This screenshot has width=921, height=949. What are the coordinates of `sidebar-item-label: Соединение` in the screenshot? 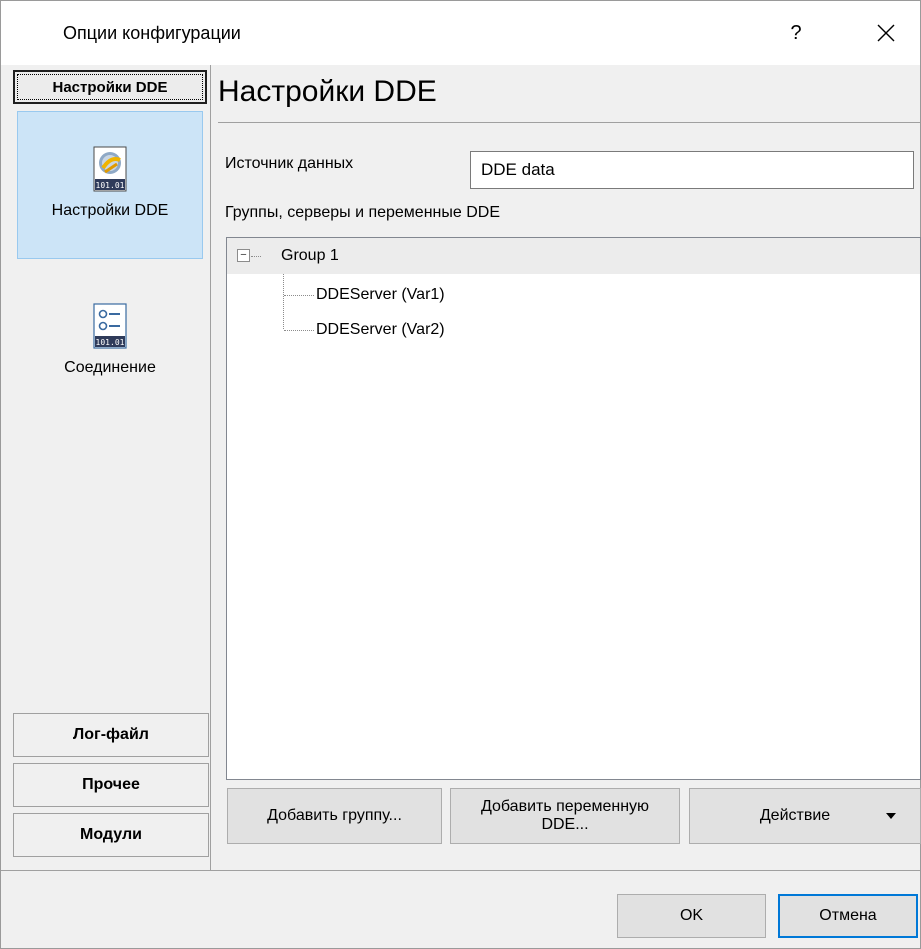 It's located at (110, 367).